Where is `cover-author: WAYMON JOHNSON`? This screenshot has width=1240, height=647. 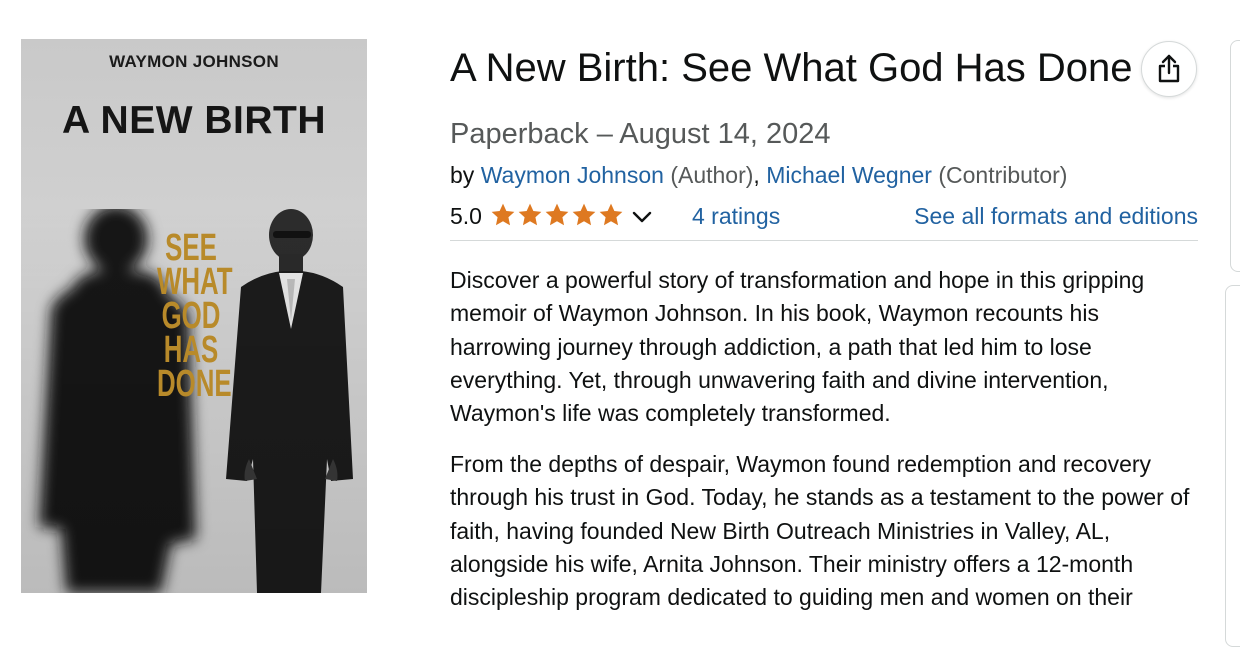 cover-author: WAYMON JOHNSON is located at coordinates (194, 61).